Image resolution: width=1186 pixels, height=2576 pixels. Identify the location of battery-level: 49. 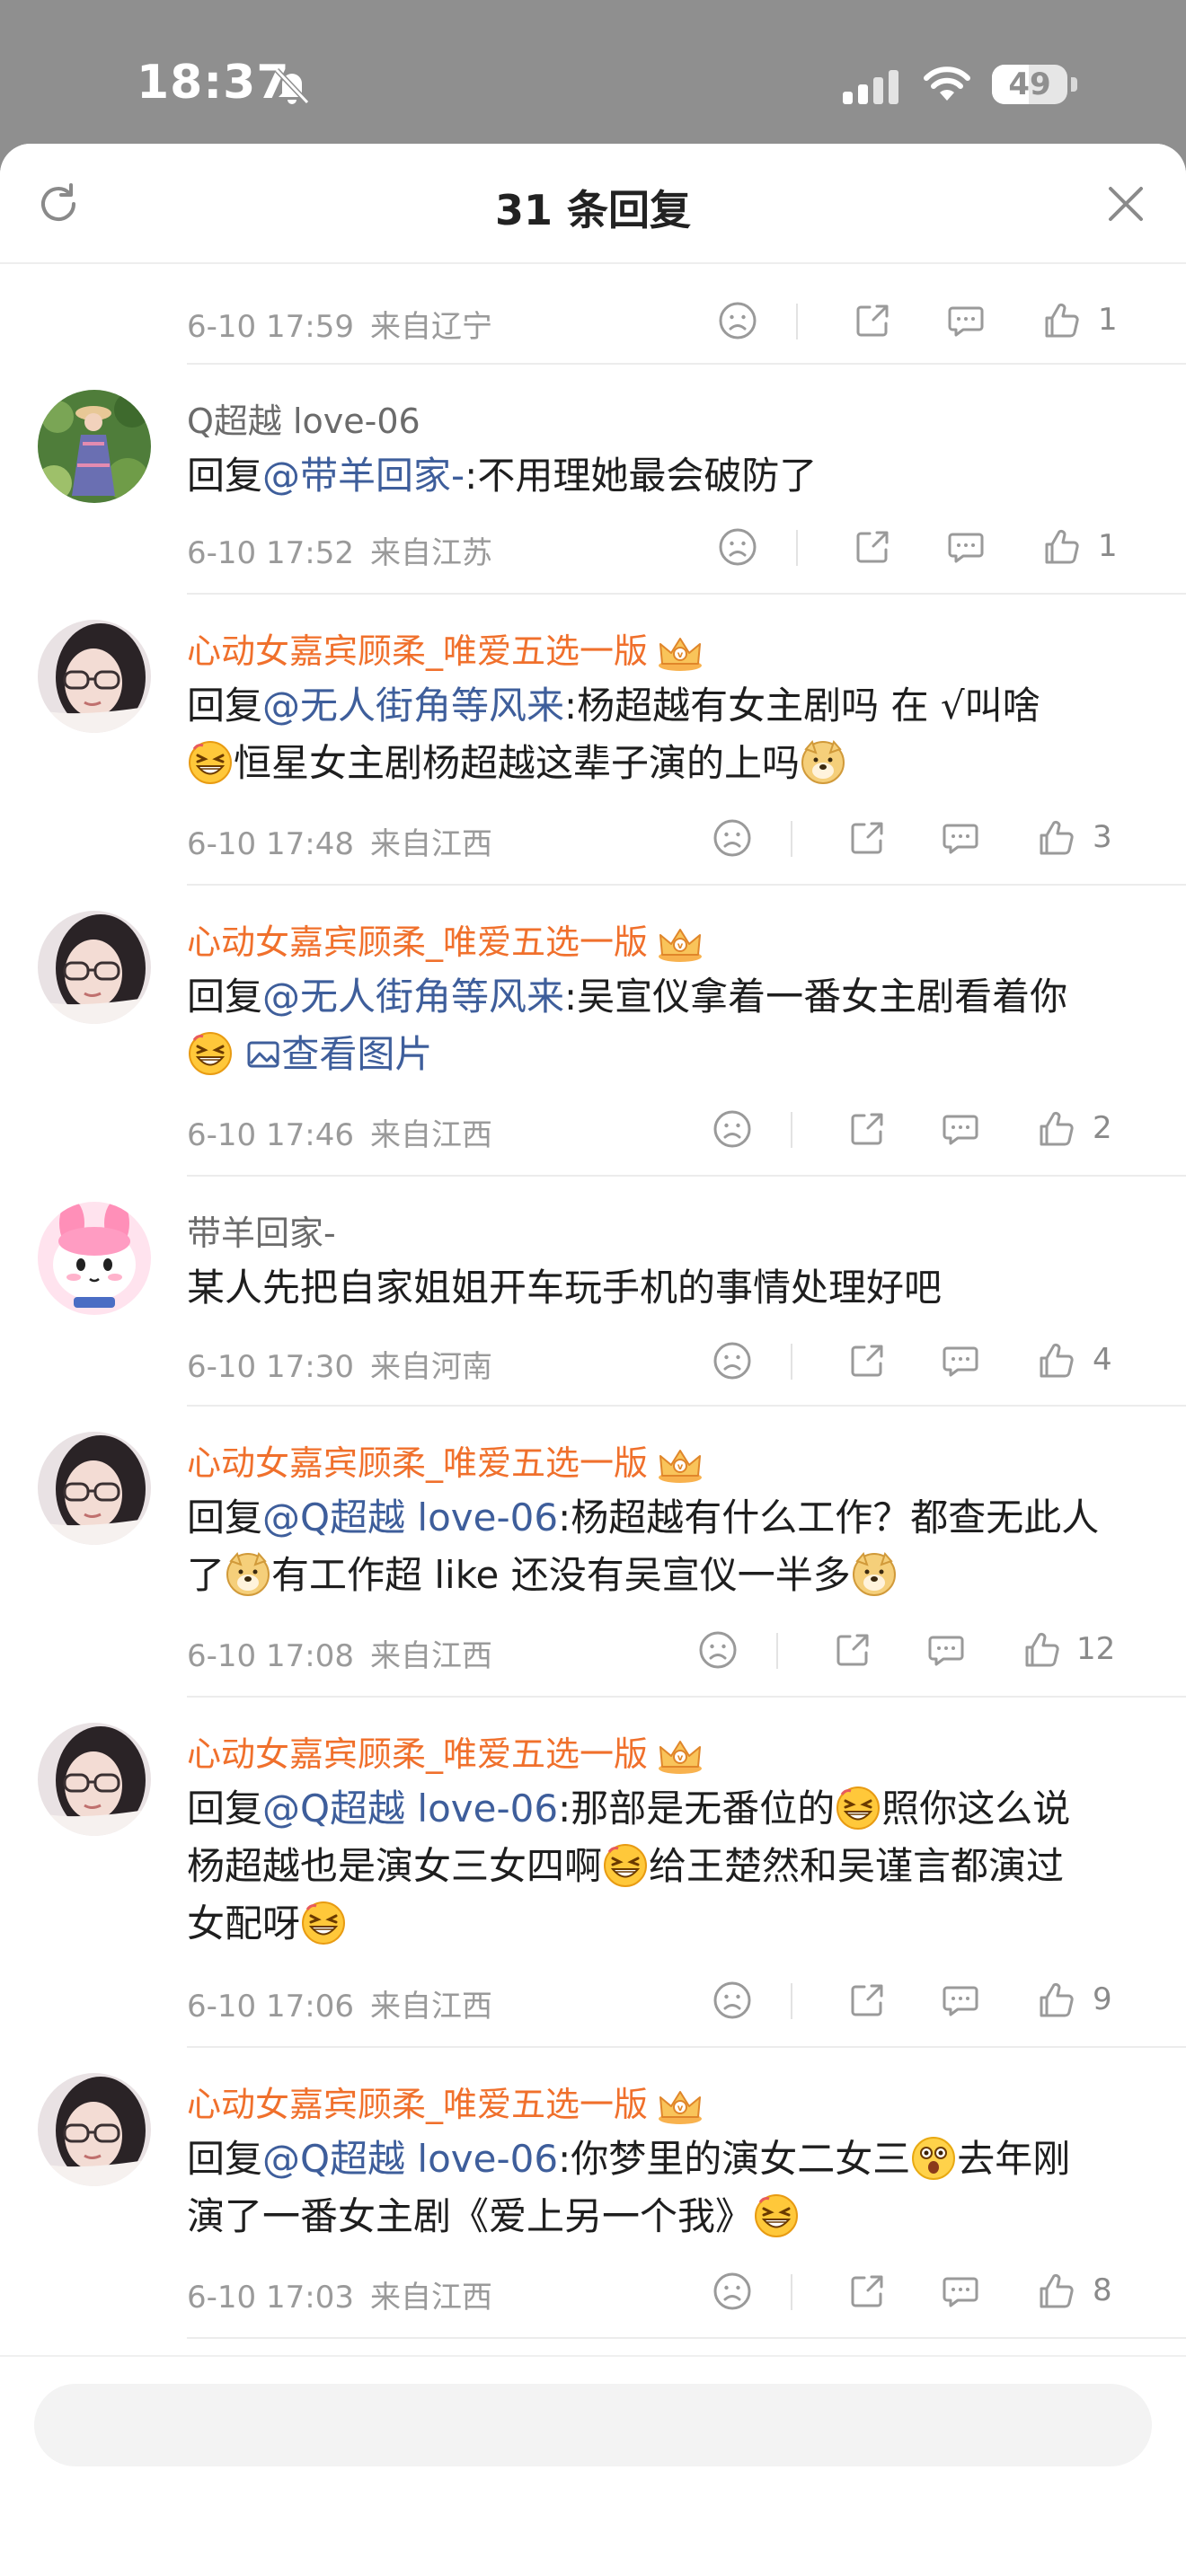
(1029, 84).